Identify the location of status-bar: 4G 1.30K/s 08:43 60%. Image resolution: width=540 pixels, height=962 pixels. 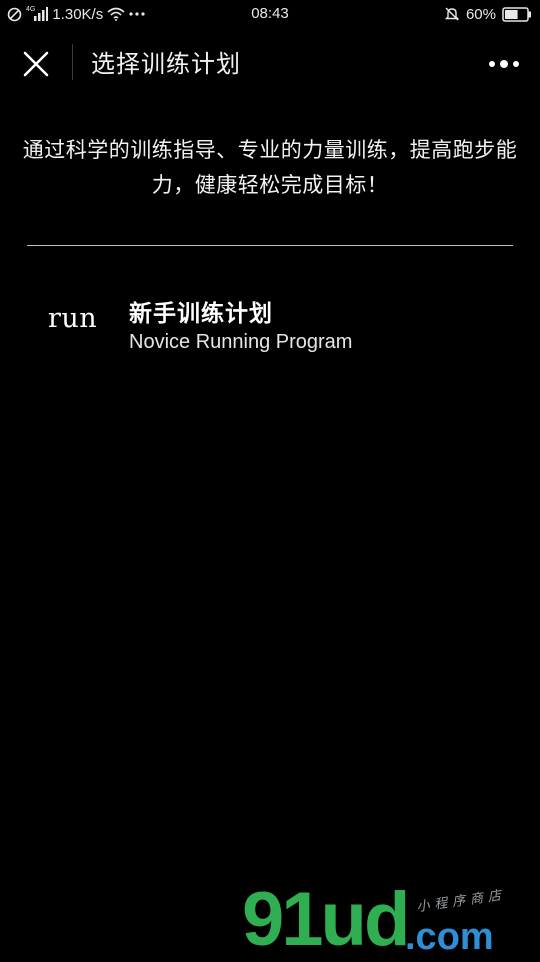
(270, 14).